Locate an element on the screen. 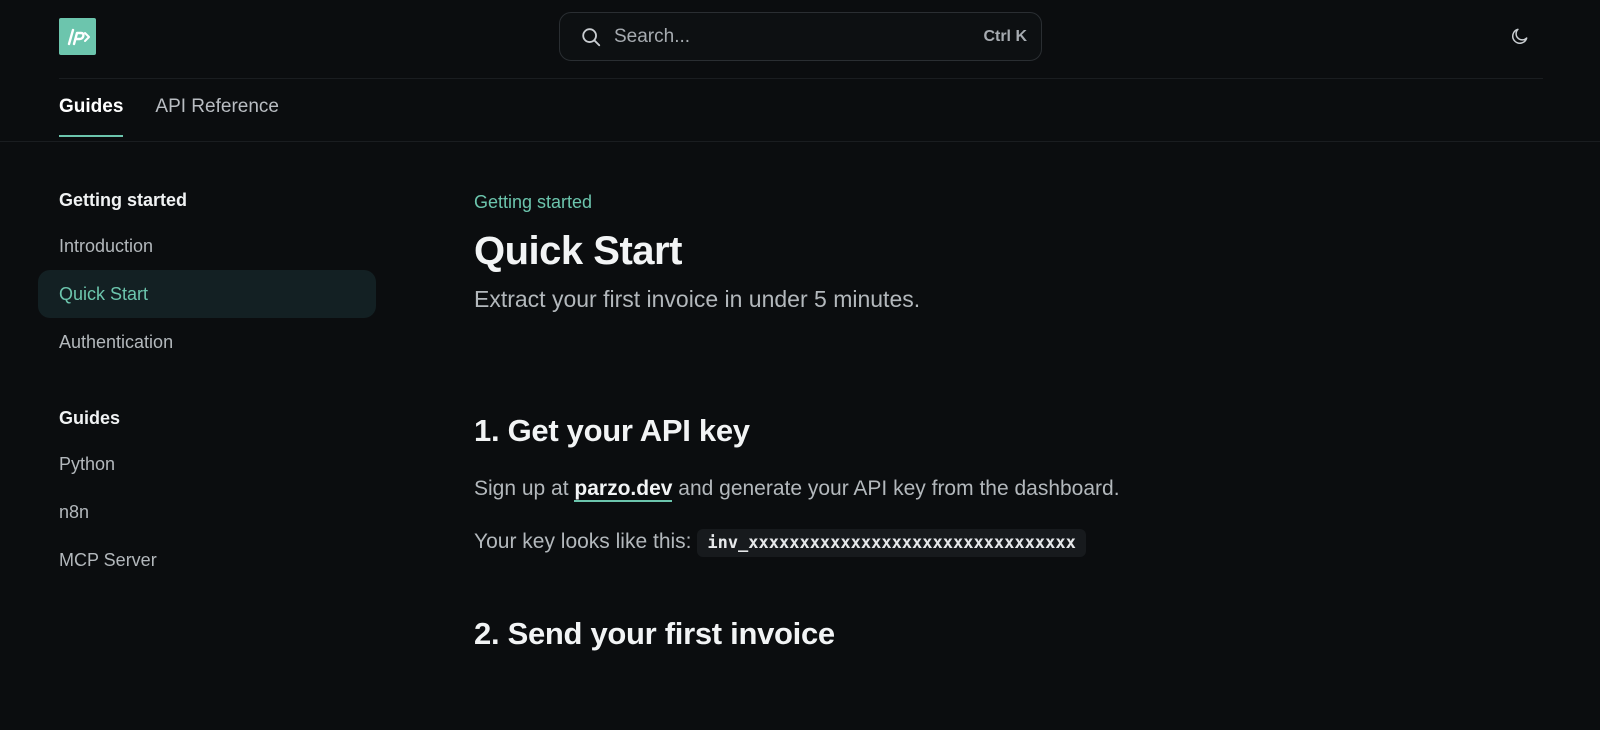 The image size is (1600, 730). sidebar-item-n8n: n8n is located at coordinates (207, 512).